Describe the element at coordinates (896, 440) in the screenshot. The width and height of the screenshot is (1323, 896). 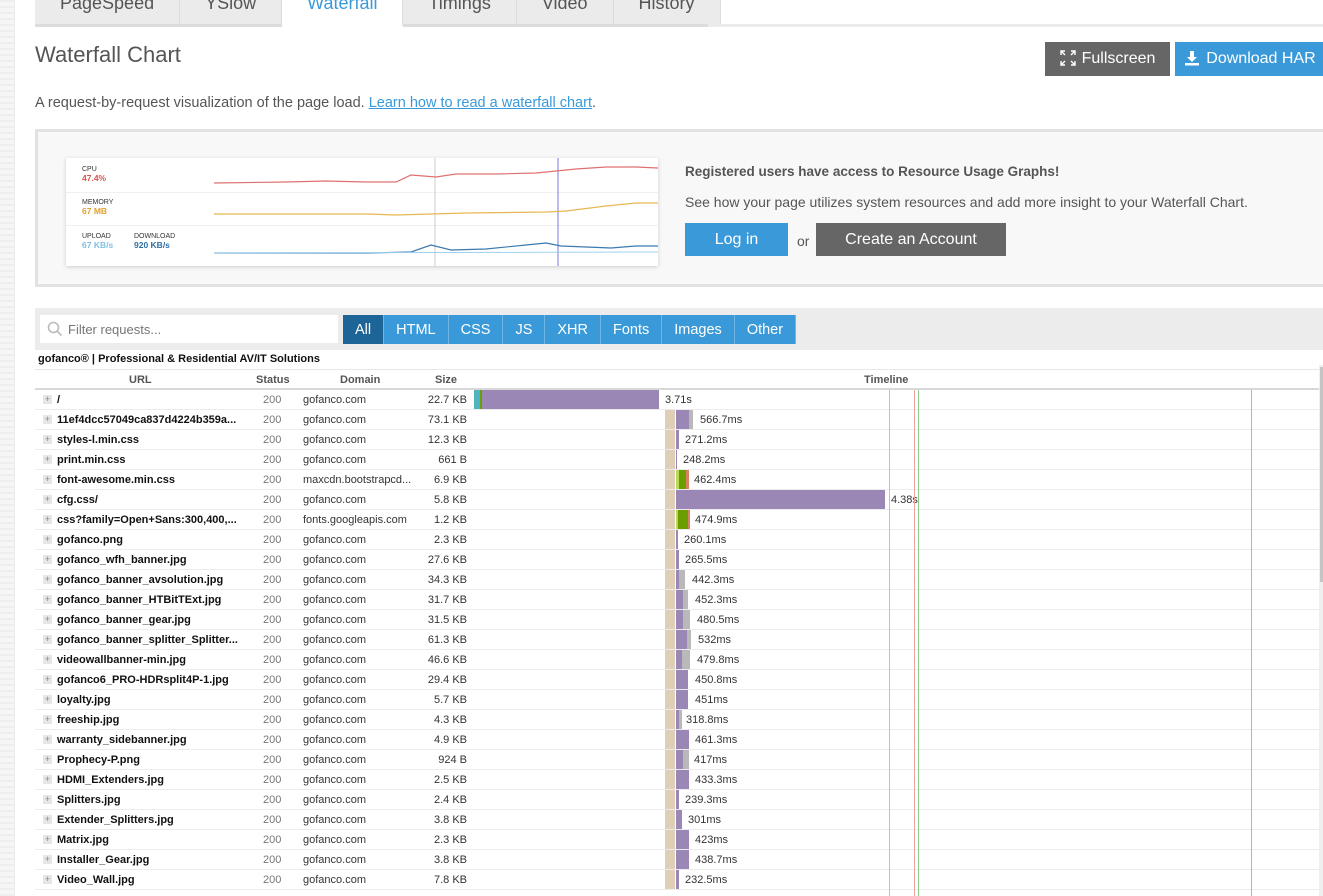
I see `request-timeline: 271.2ms` at that location.